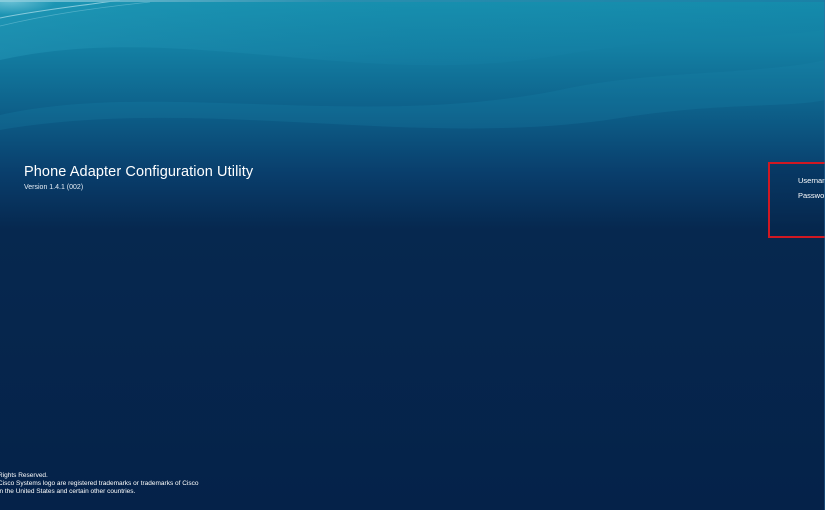 This screenshot has width=825, height=510. I want to click on footer-line: Rights Reserved., so click(24, 475).